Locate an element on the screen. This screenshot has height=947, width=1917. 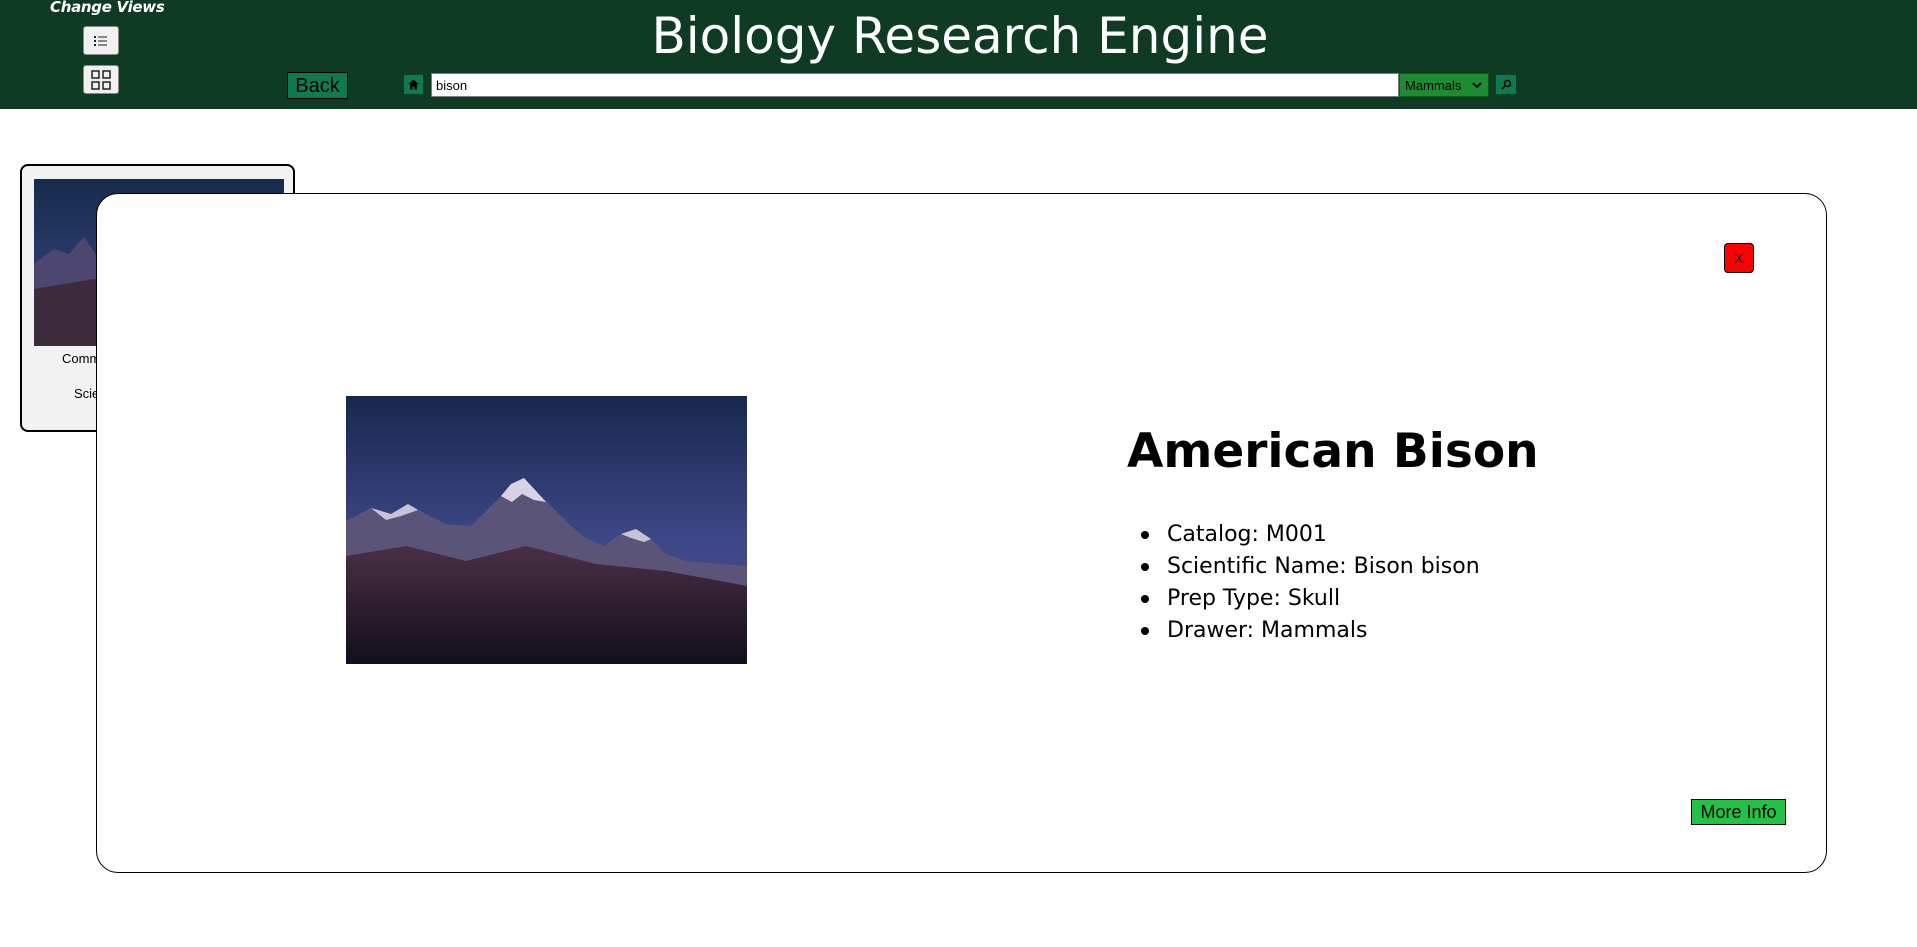
detail-catalog: Catalog: M001 is located at coordinates (1310, 535).